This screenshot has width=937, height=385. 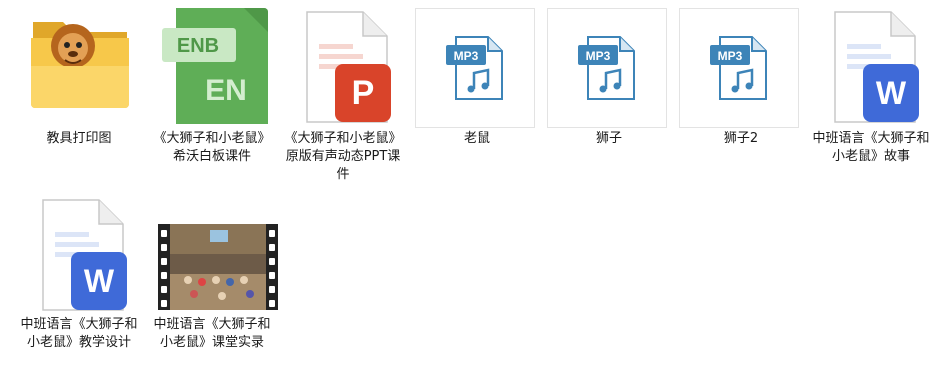 I want to click on file-item-video: 中班语言《大狮子和小老鼠》课堂实录, so click(x=214, y=286).